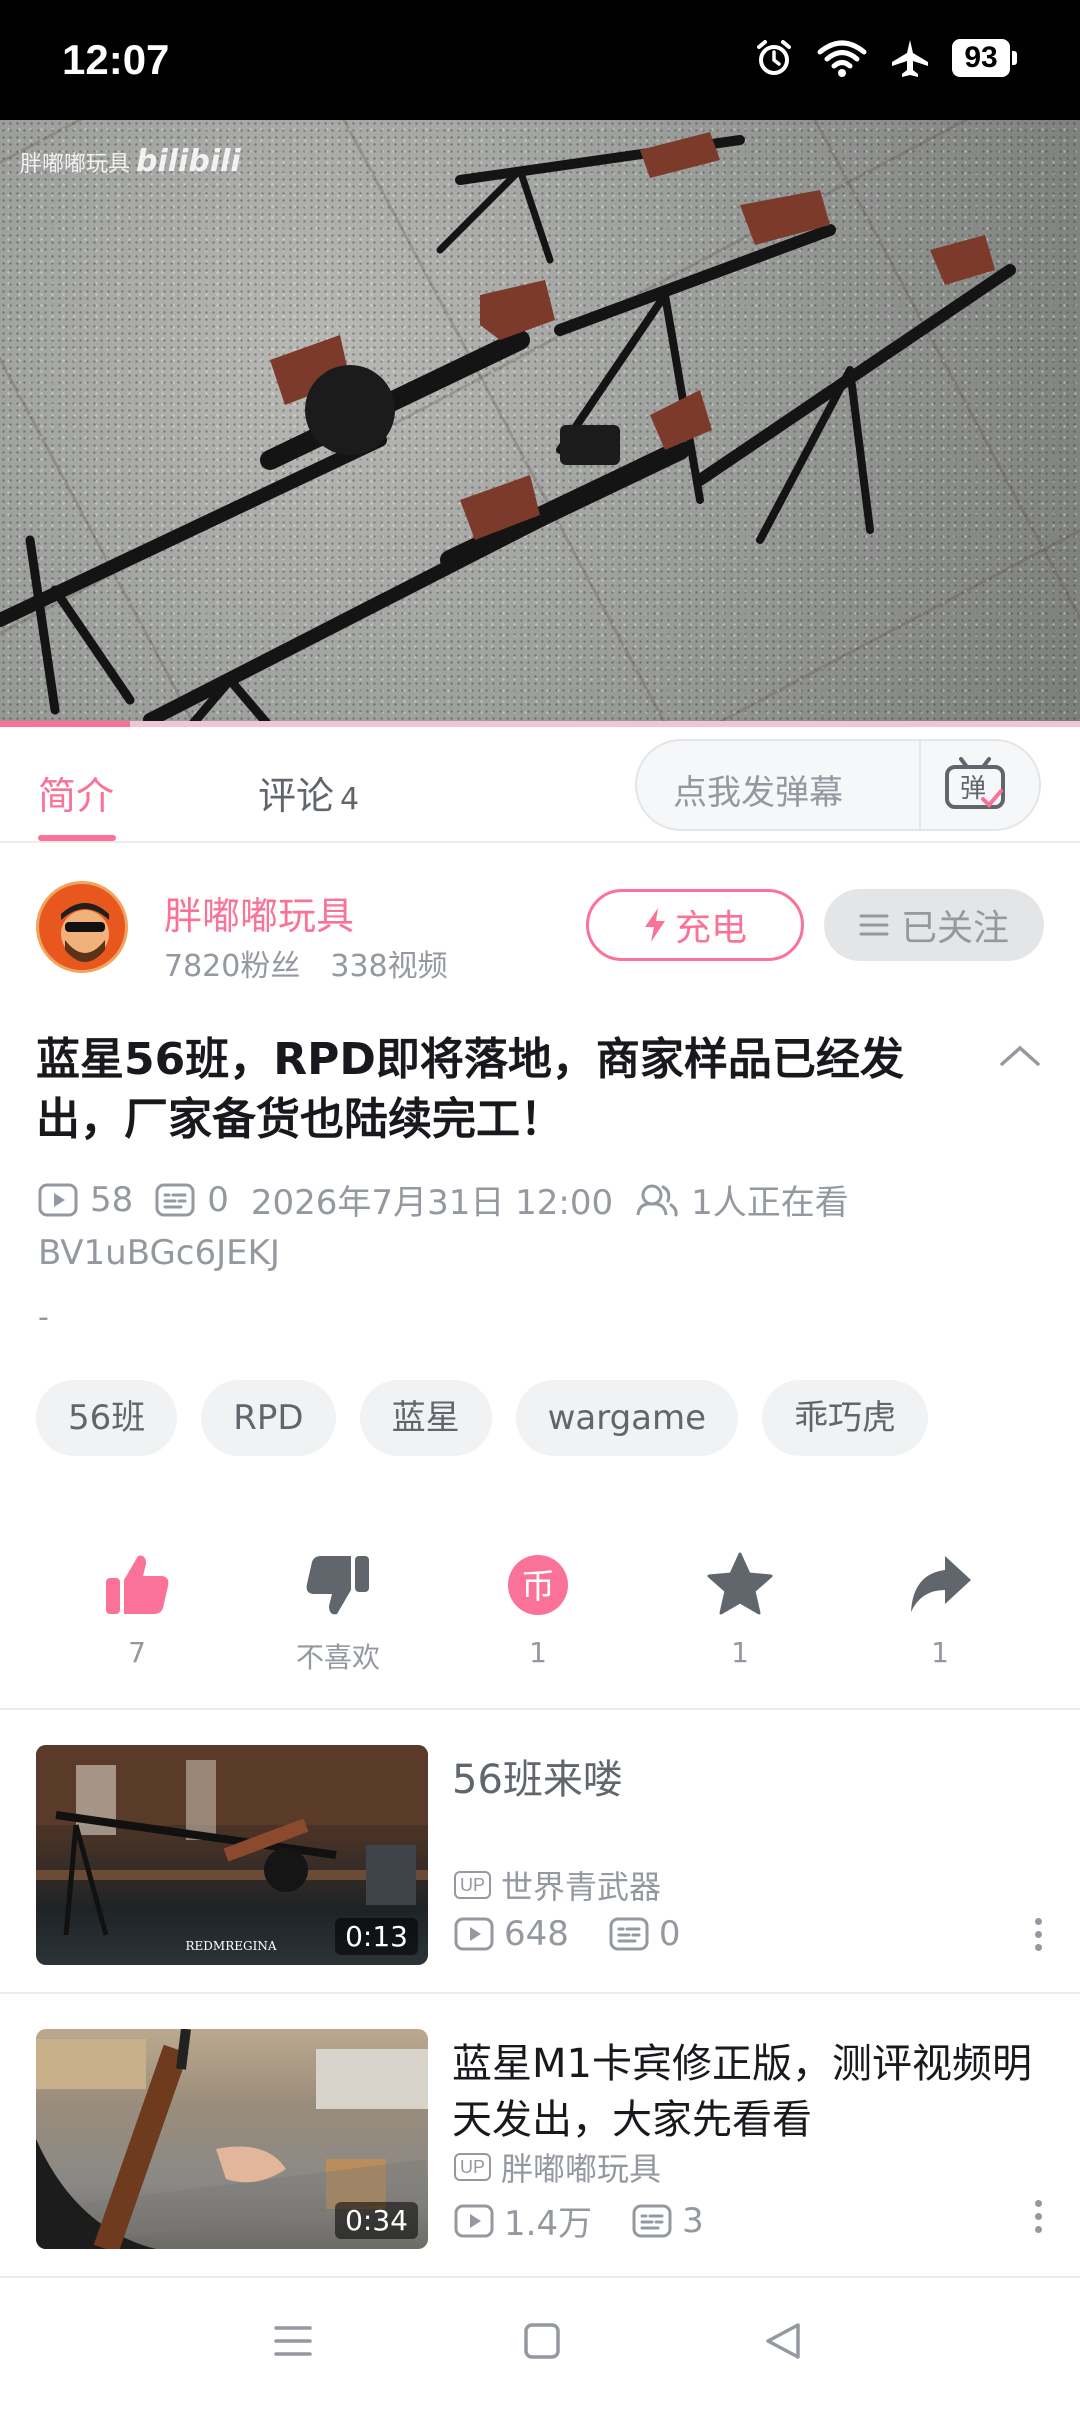  I want to click on system-nav-bar, so click(540, 2347).